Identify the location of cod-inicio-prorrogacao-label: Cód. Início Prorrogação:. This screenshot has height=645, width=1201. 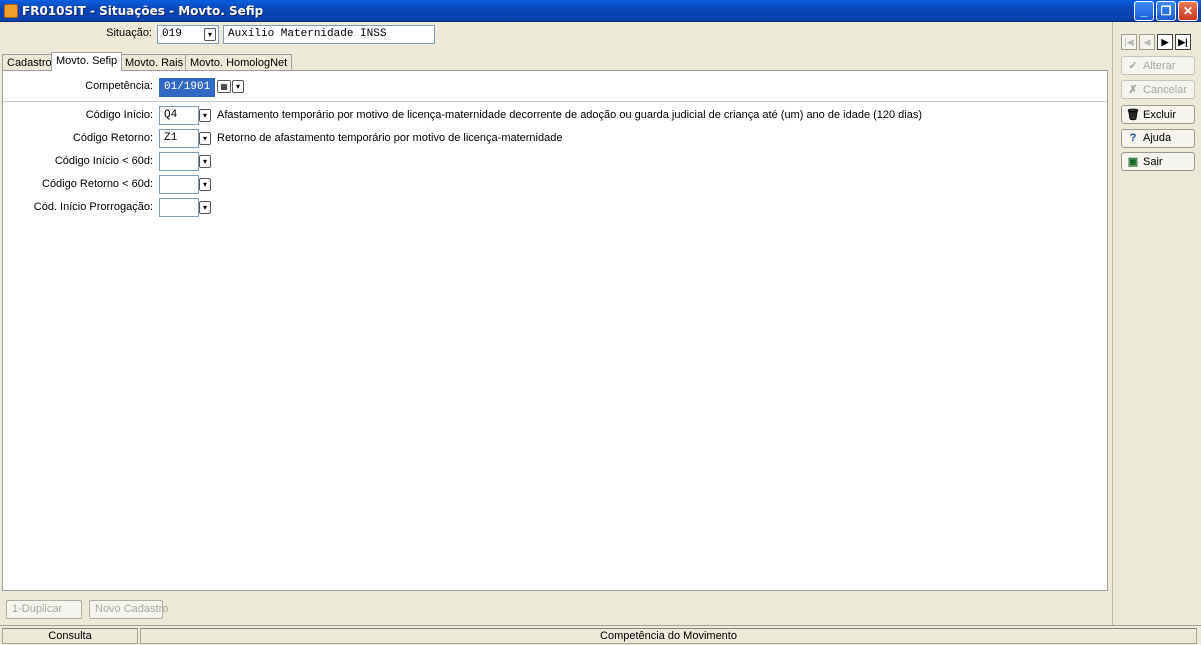
(93, 207).